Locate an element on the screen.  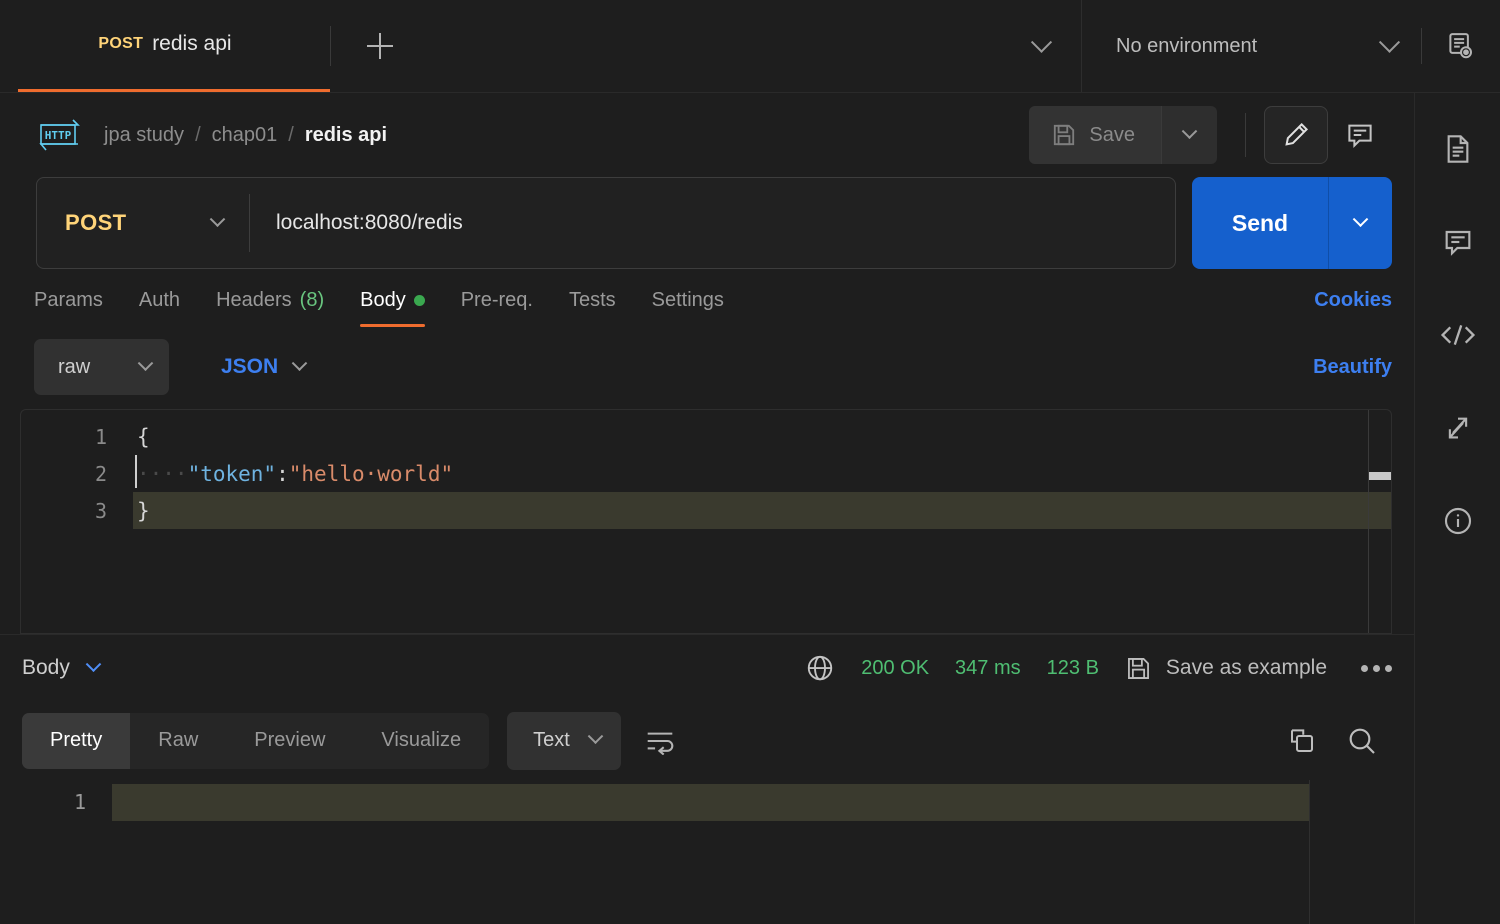
breadcrumb: jpa study / chap01 / redis api is located at coordinates (566, 135).